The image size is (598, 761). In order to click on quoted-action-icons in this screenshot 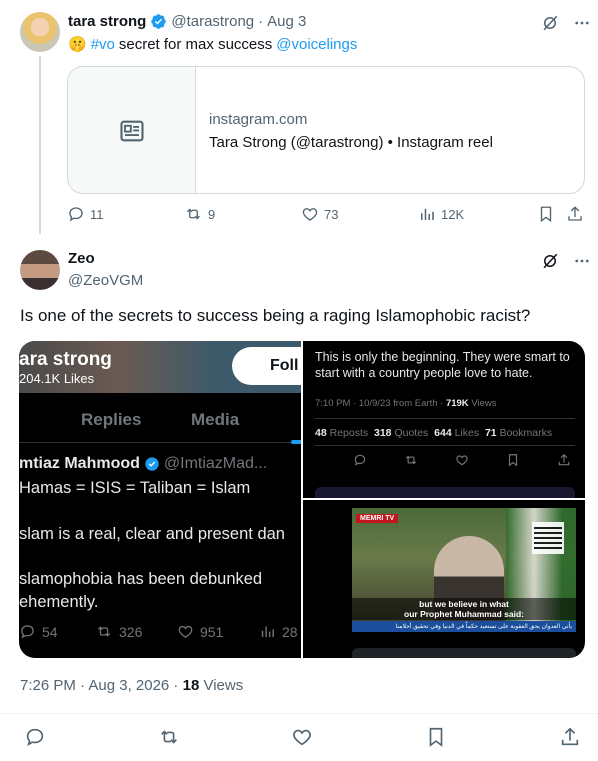, I will do `click(444, 460)`.